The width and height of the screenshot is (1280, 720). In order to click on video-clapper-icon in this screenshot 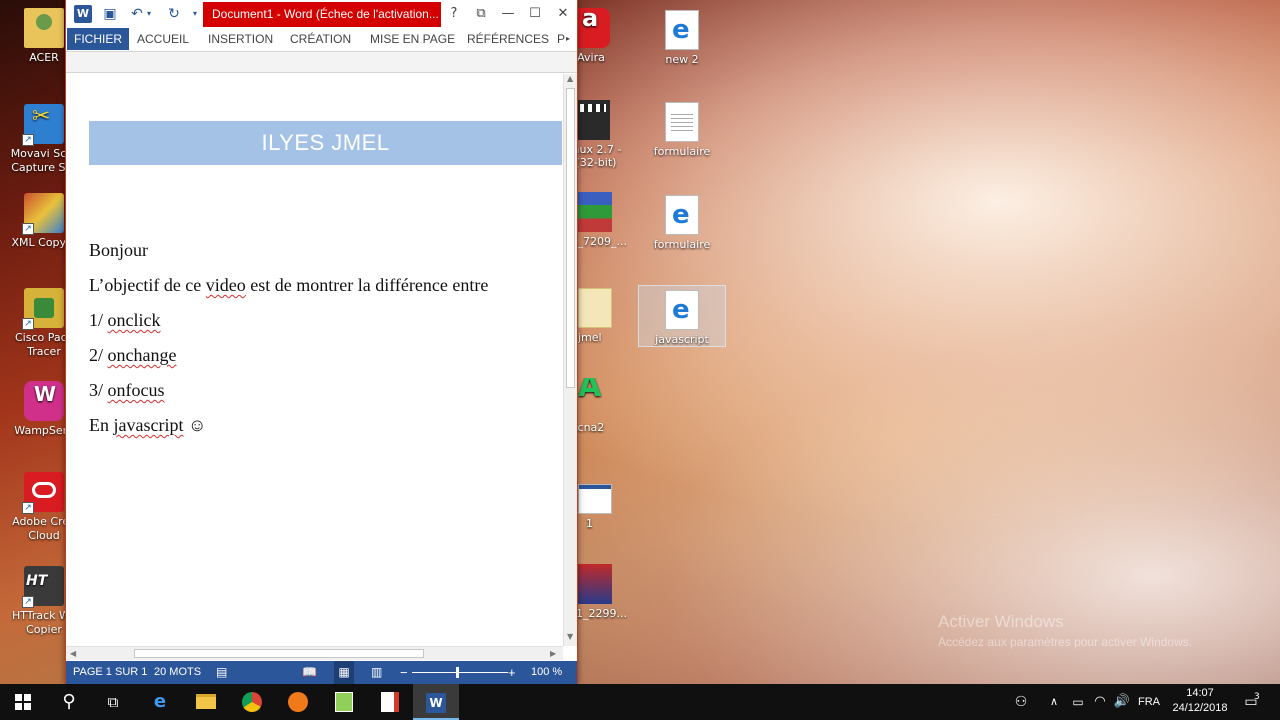, I will do `click(593, 120)`.